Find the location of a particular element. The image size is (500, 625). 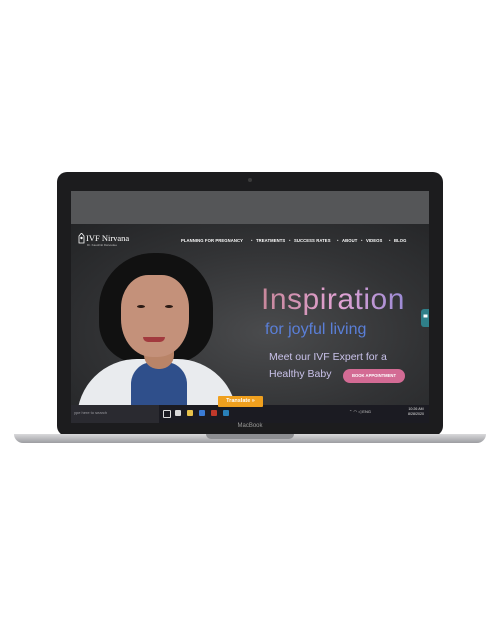

nav-success-rates: SUCCESS RATES is located at coordinates (312, 240).